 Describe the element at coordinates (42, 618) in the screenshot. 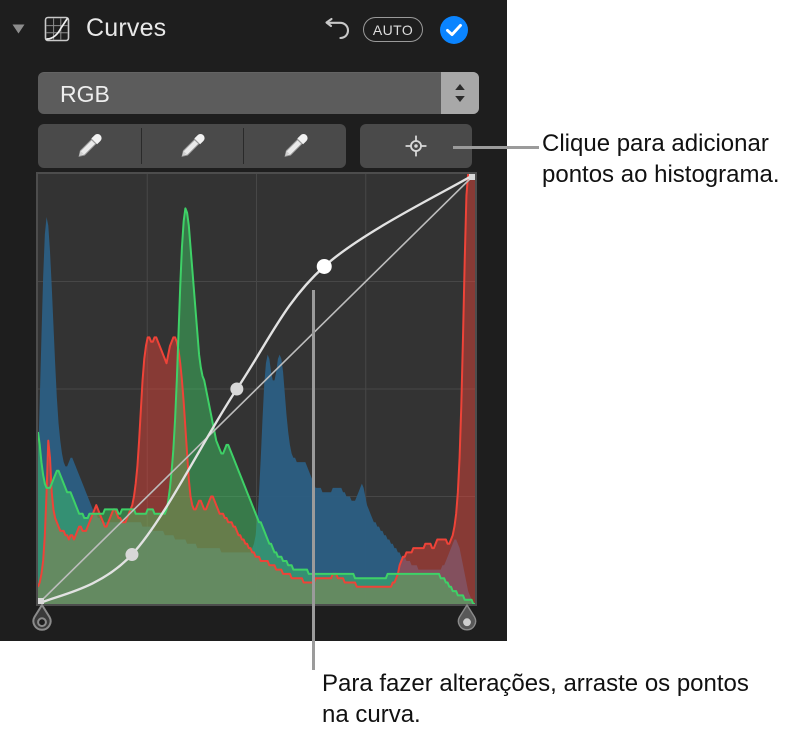

I see `black-point-handle` at that location.